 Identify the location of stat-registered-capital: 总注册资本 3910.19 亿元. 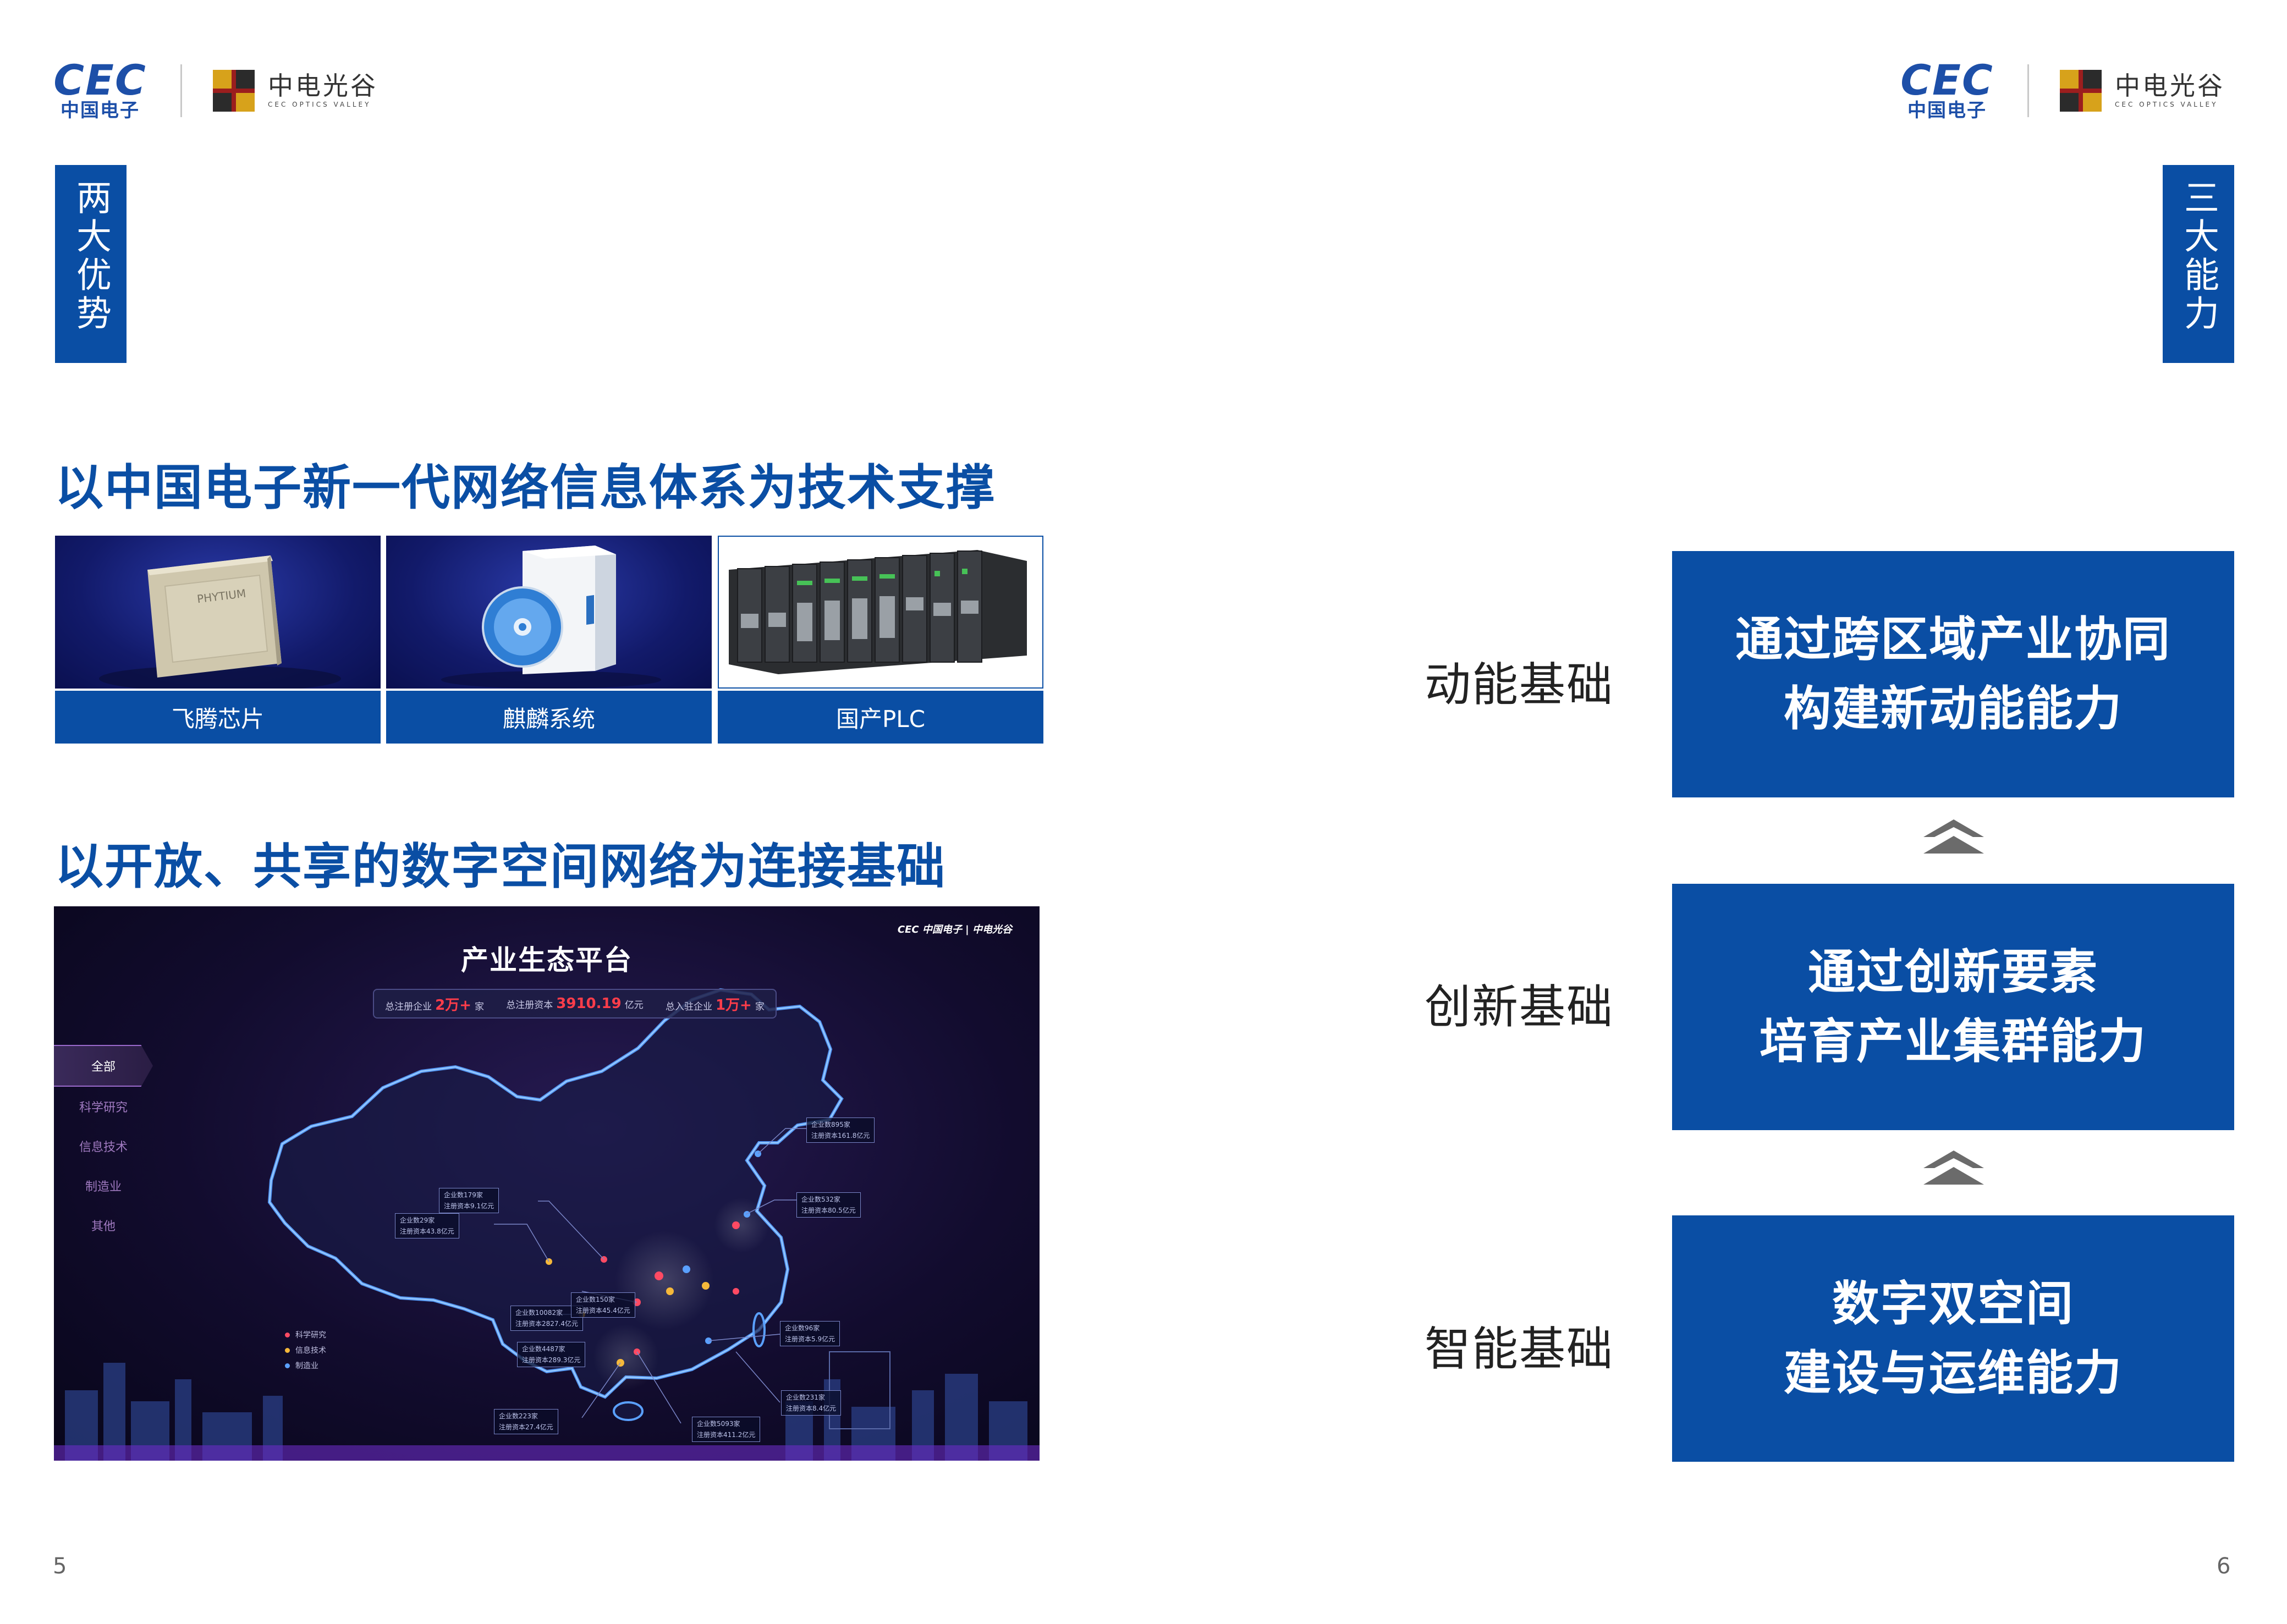
(575, 1003).